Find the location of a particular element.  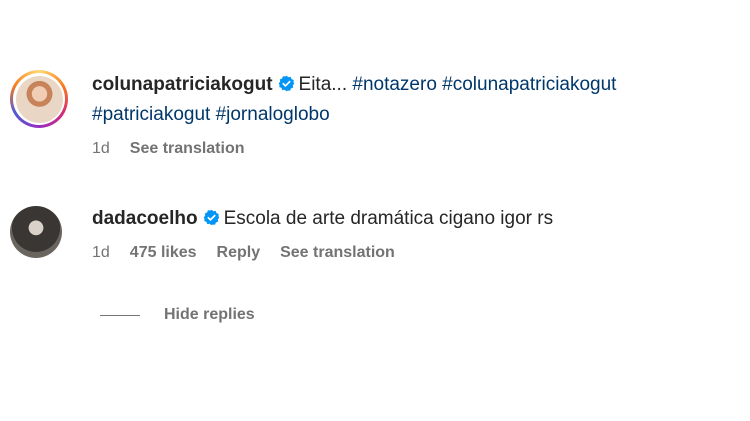

comment-meta: 1d See translation is located at coordinates (412, 149).